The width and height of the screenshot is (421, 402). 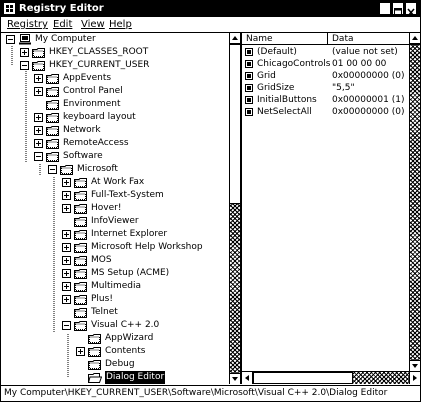 I want to click on tree-node-infoviewer: InfoViewer, so click(x=115, y=221).